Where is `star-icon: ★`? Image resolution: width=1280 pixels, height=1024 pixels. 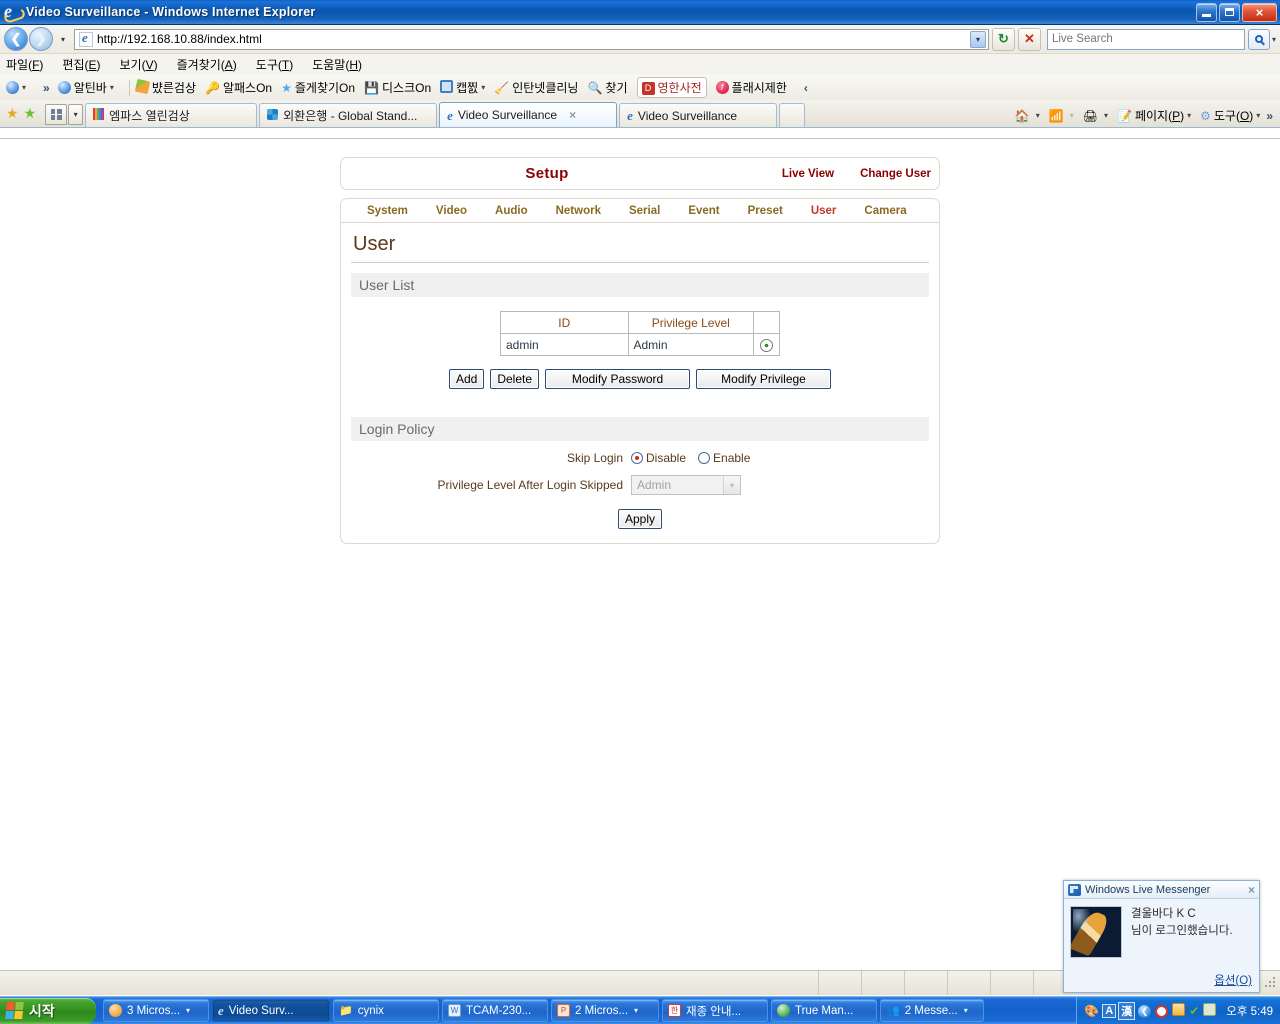
star-icon: ★ is located at coordinates (12, 113).